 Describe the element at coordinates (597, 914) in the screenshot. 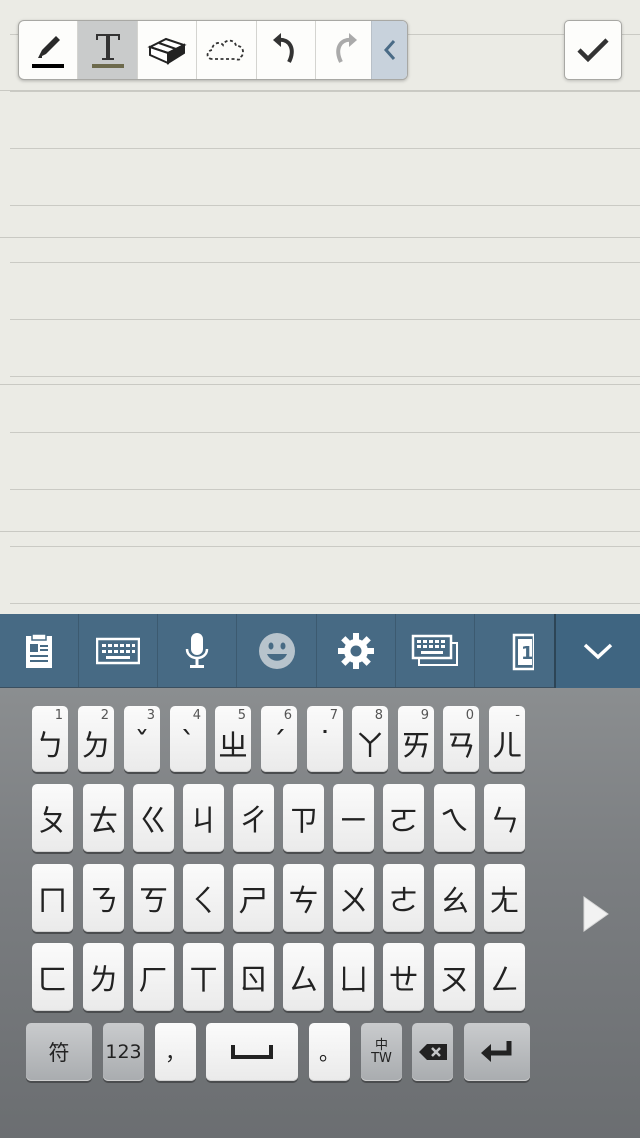

I see `triangle-right-icon` at that location.